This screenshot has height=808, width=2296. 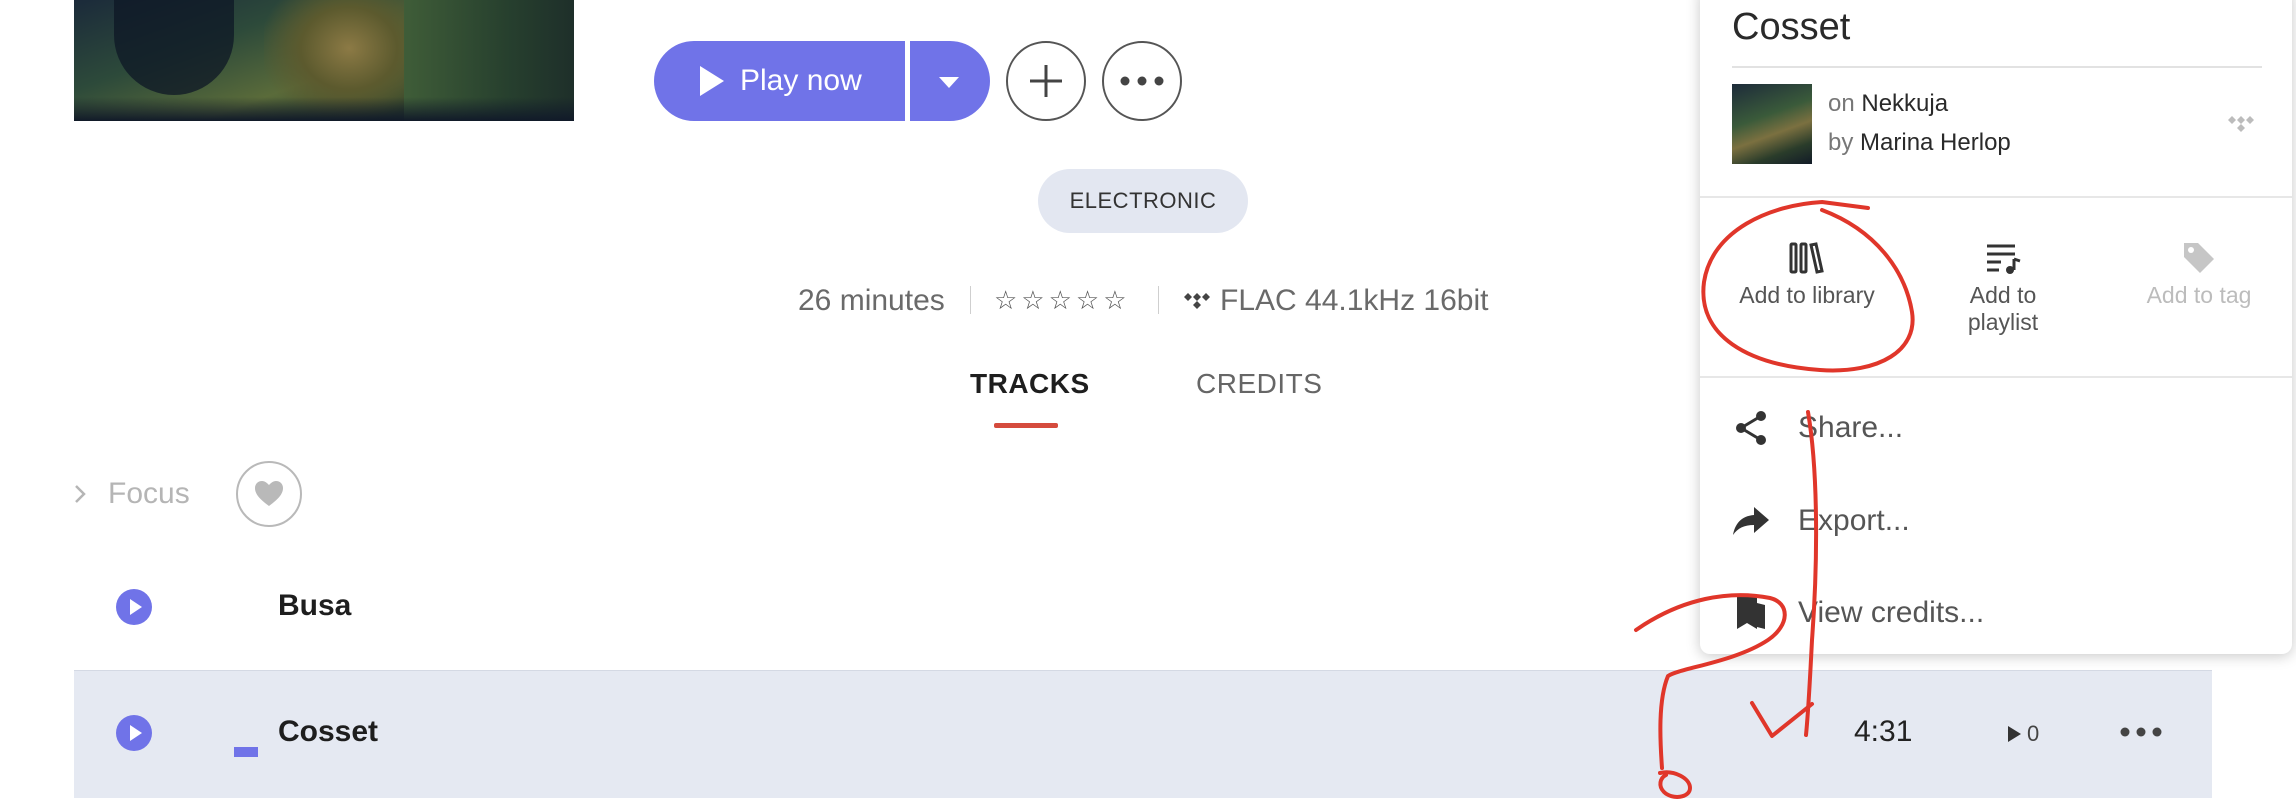 I want to click on track-title: Busa, so click(x=315, y=605).